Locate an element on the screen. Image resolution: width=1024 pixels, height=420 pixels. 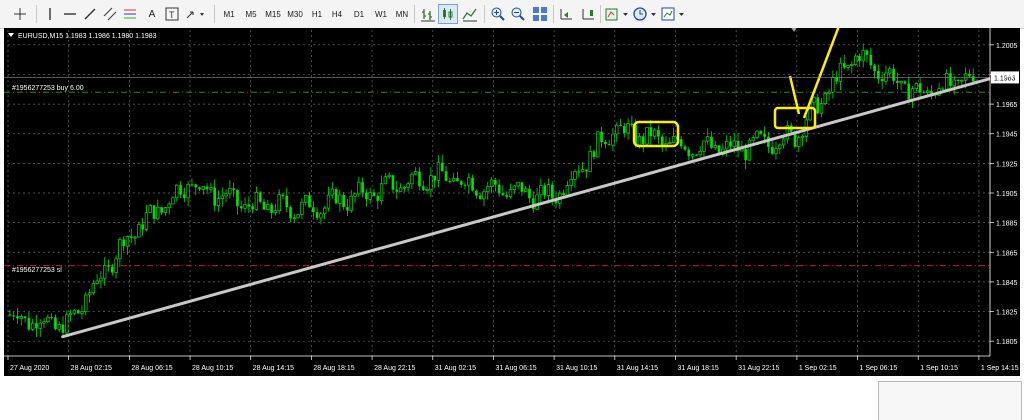
timeframe-w1: W1 is located at coordinates (381, 14).